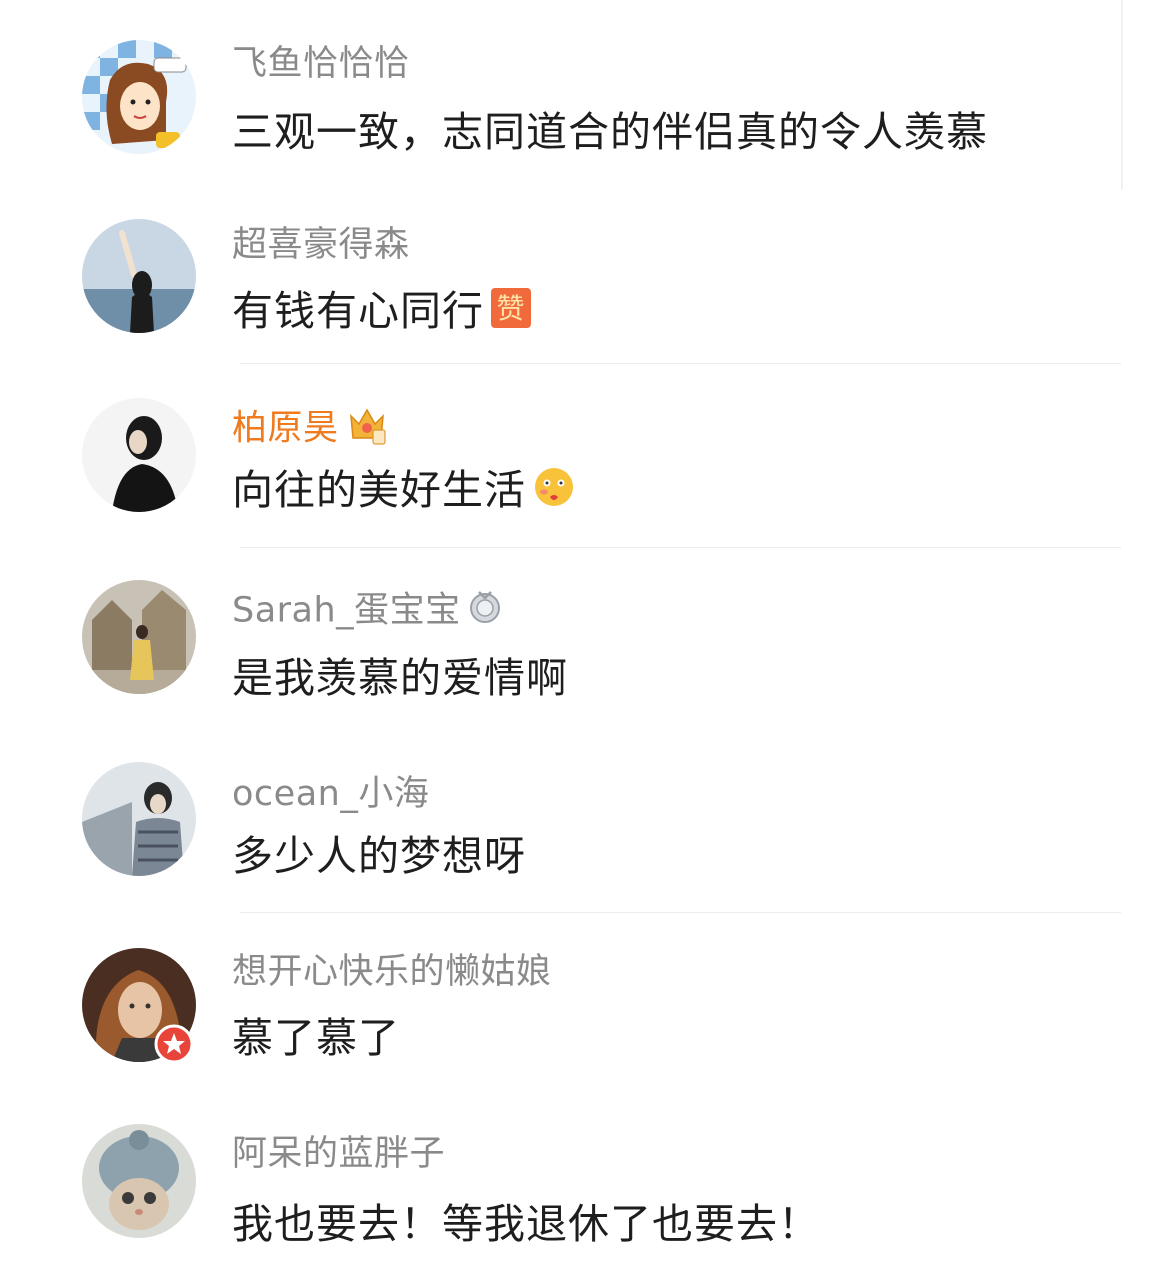  I want to click on comment-text-body: 有钱有心同行, so click(358, 311).